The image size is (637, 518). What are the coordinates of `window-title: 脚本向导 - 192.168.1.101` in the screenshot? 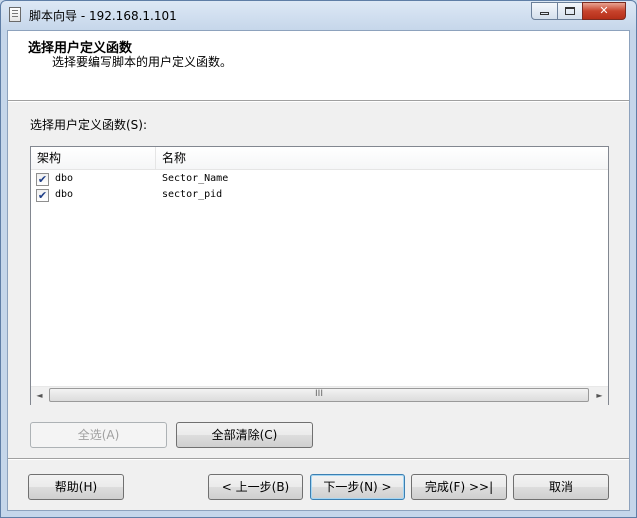 It's located at (103, 16).